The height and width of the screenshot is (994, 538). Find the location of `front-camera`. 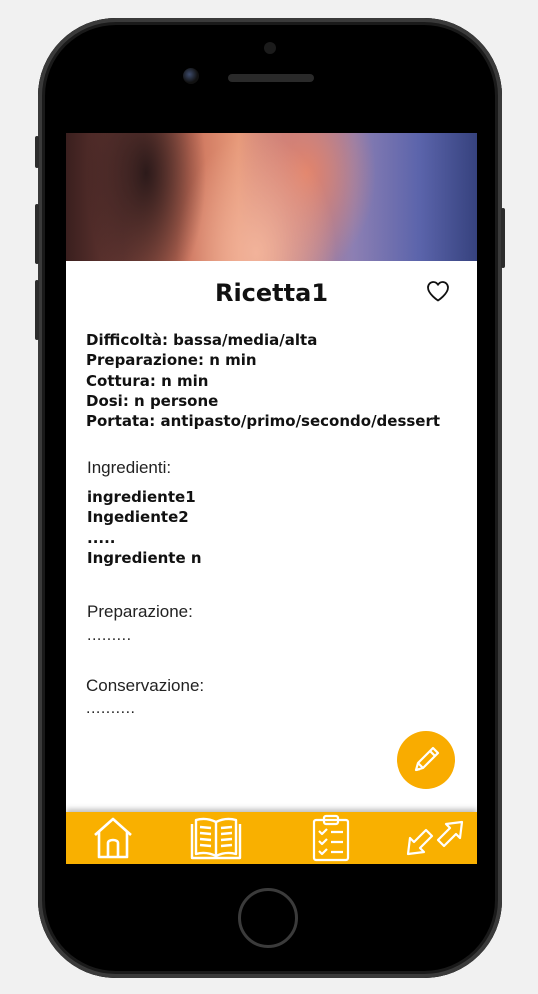

front-camera is located at coordinates (191, 76).